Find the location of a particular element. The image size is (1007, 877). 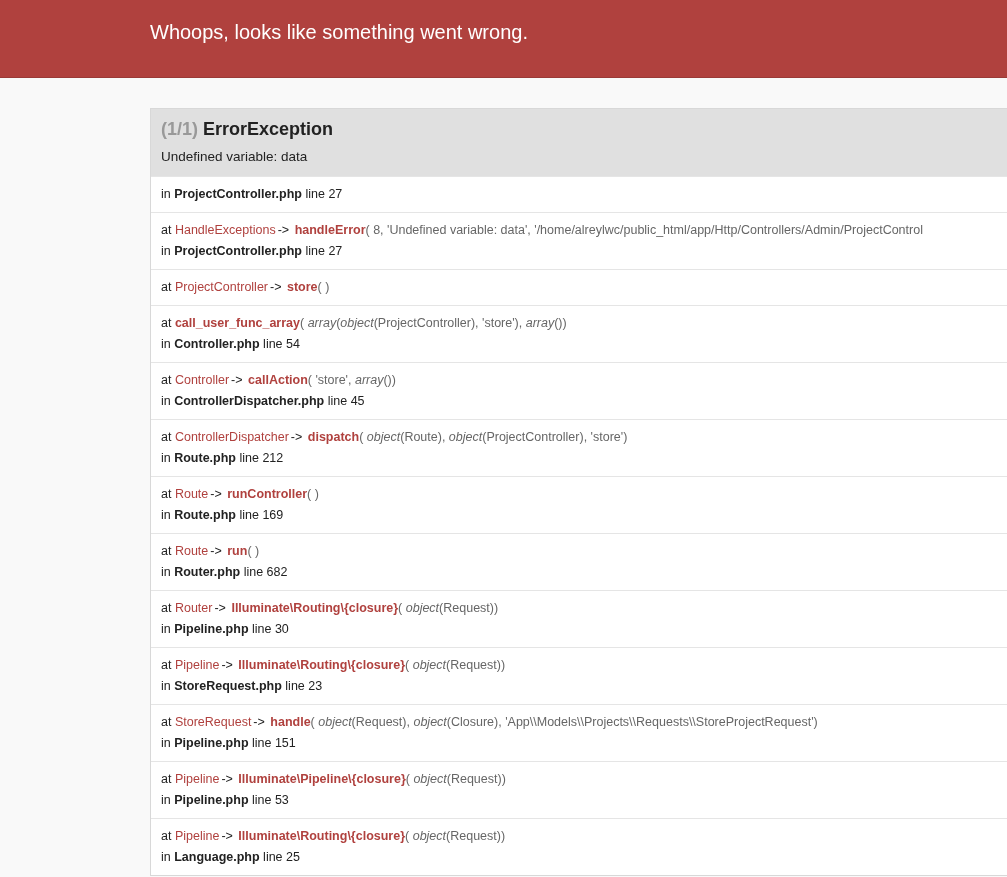

file-location: in Language.php line 25 is located at coordinates (231, 857).